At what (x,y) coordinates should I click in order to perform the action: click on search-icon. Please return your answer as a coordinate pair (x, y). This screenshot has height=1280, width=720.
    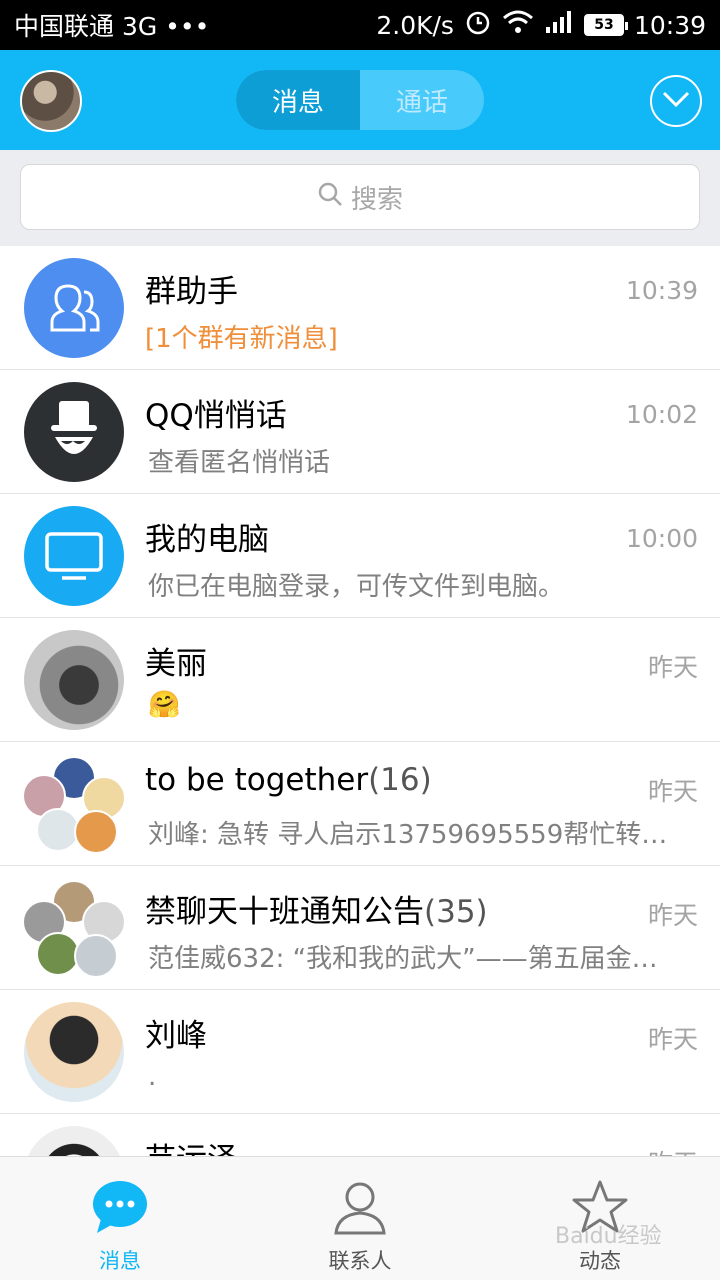
    Looking at the image, I should click on (330, 197).